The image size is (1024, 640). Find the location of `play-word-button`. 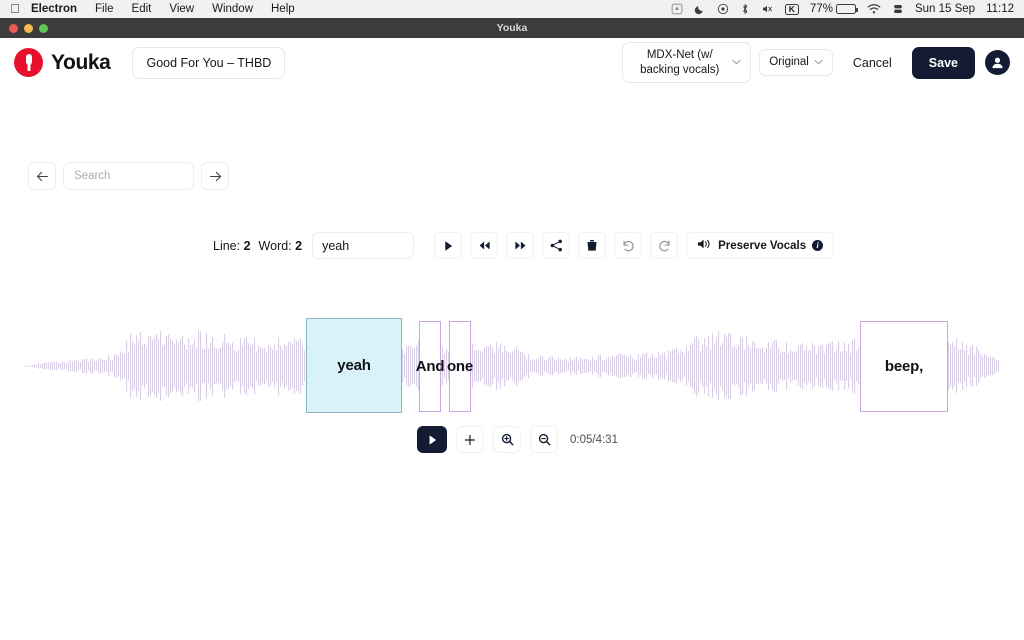

play-word-button is located at coordinates (448, 245).